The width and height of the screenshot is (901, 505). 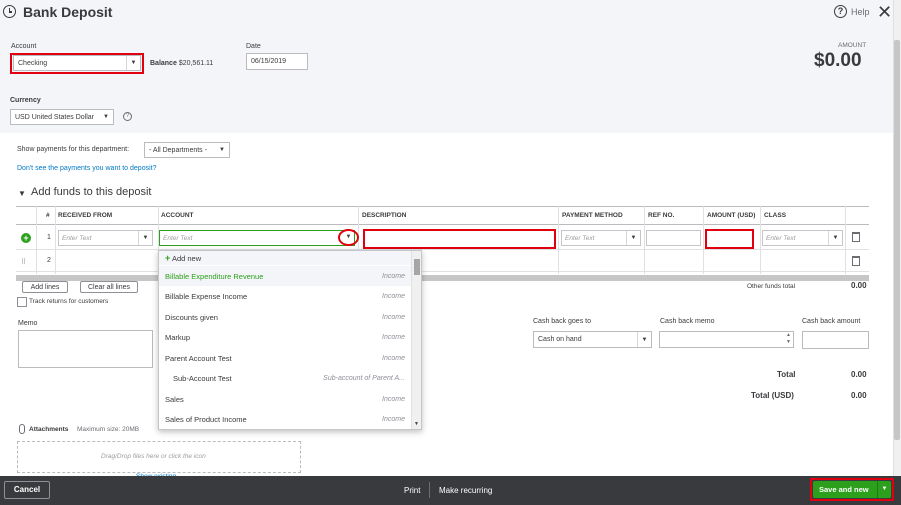 I want to click on account-cell-input: Enter Text, so click(x=257, y=238).